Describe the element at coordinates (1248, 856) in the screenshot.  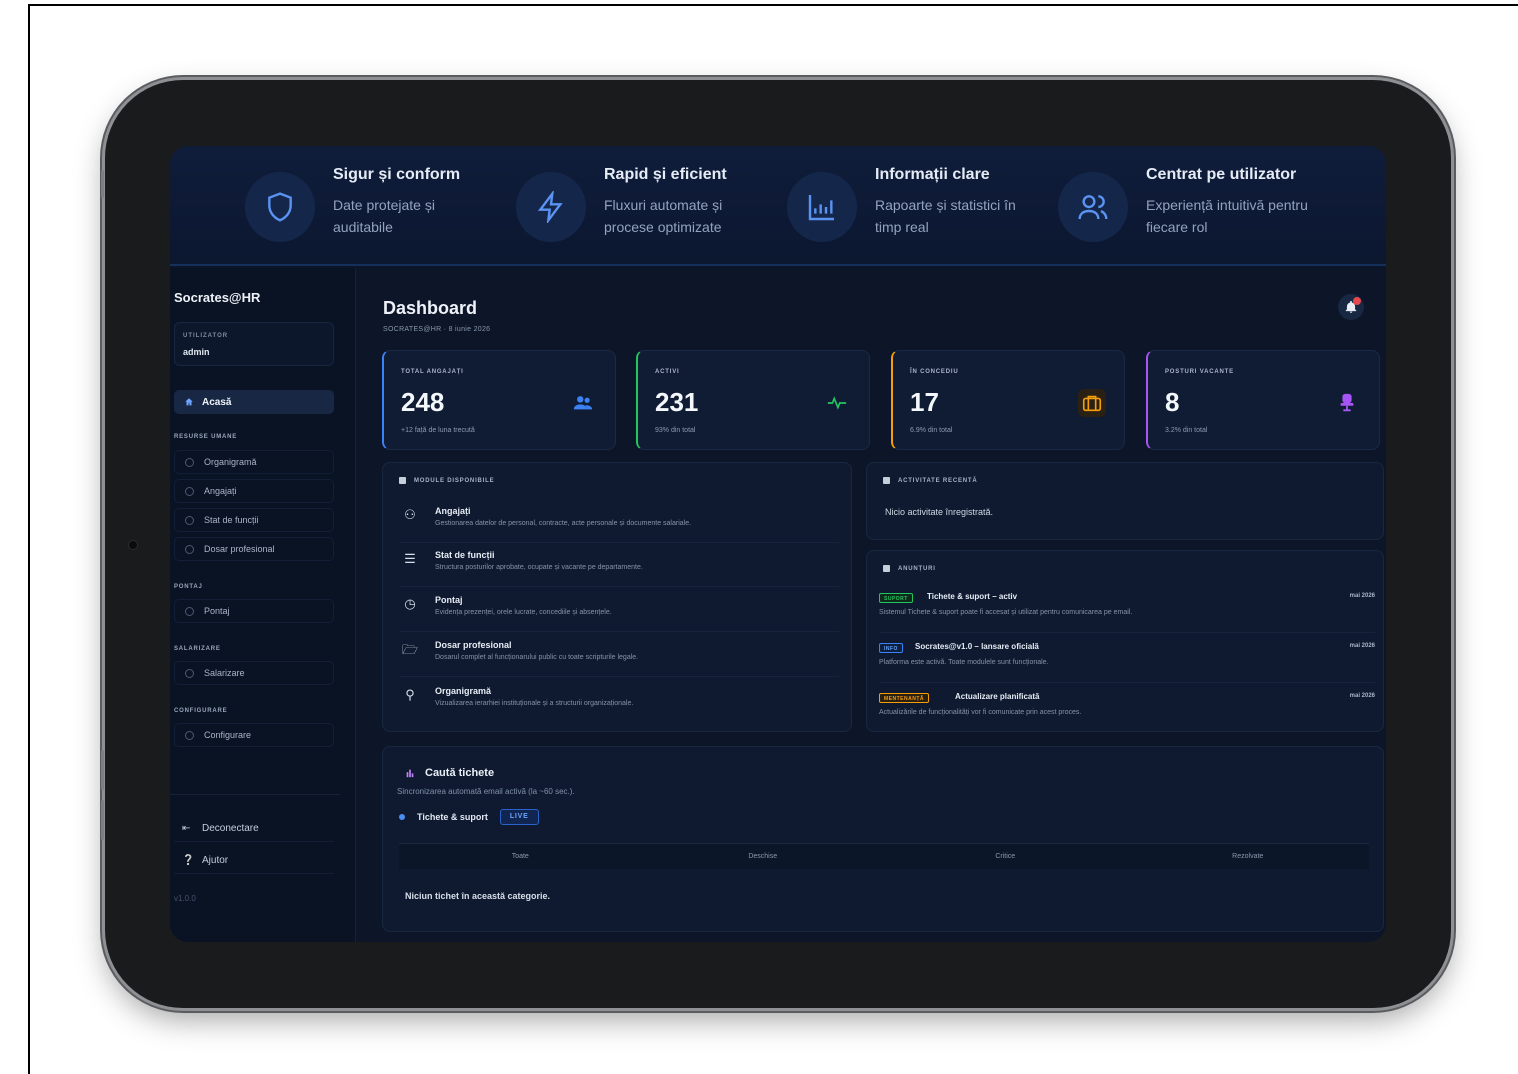
I see `tab-resolved: Rezolvate` at that location.